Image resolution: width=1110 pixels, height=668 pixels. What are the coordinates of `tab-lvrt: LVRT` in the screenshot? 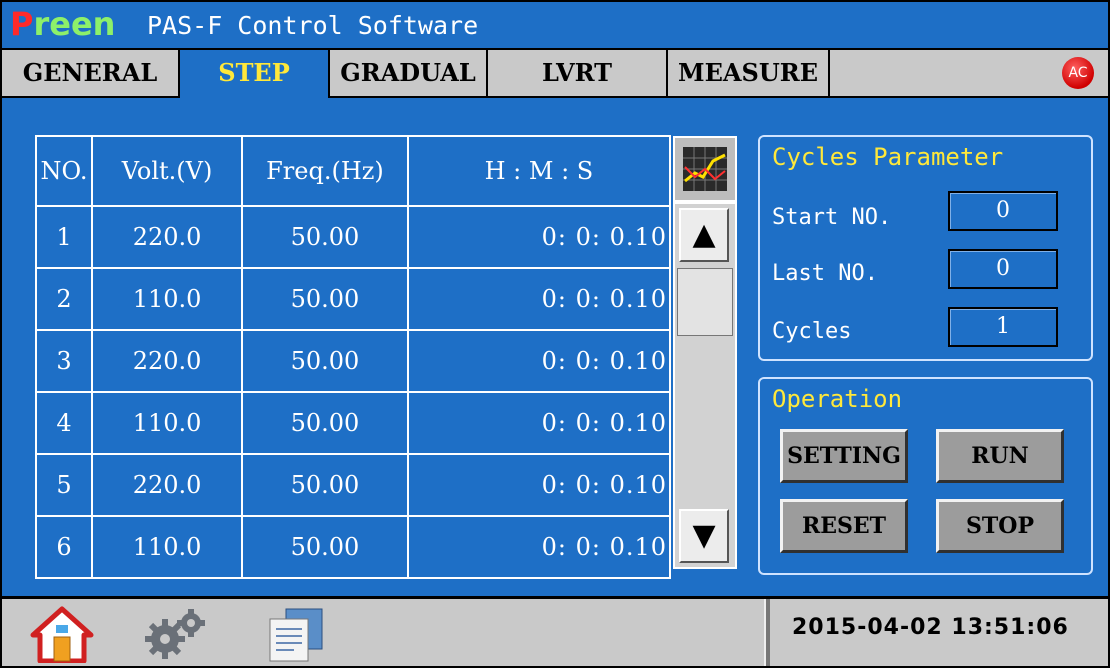 It's located at (578, 73).